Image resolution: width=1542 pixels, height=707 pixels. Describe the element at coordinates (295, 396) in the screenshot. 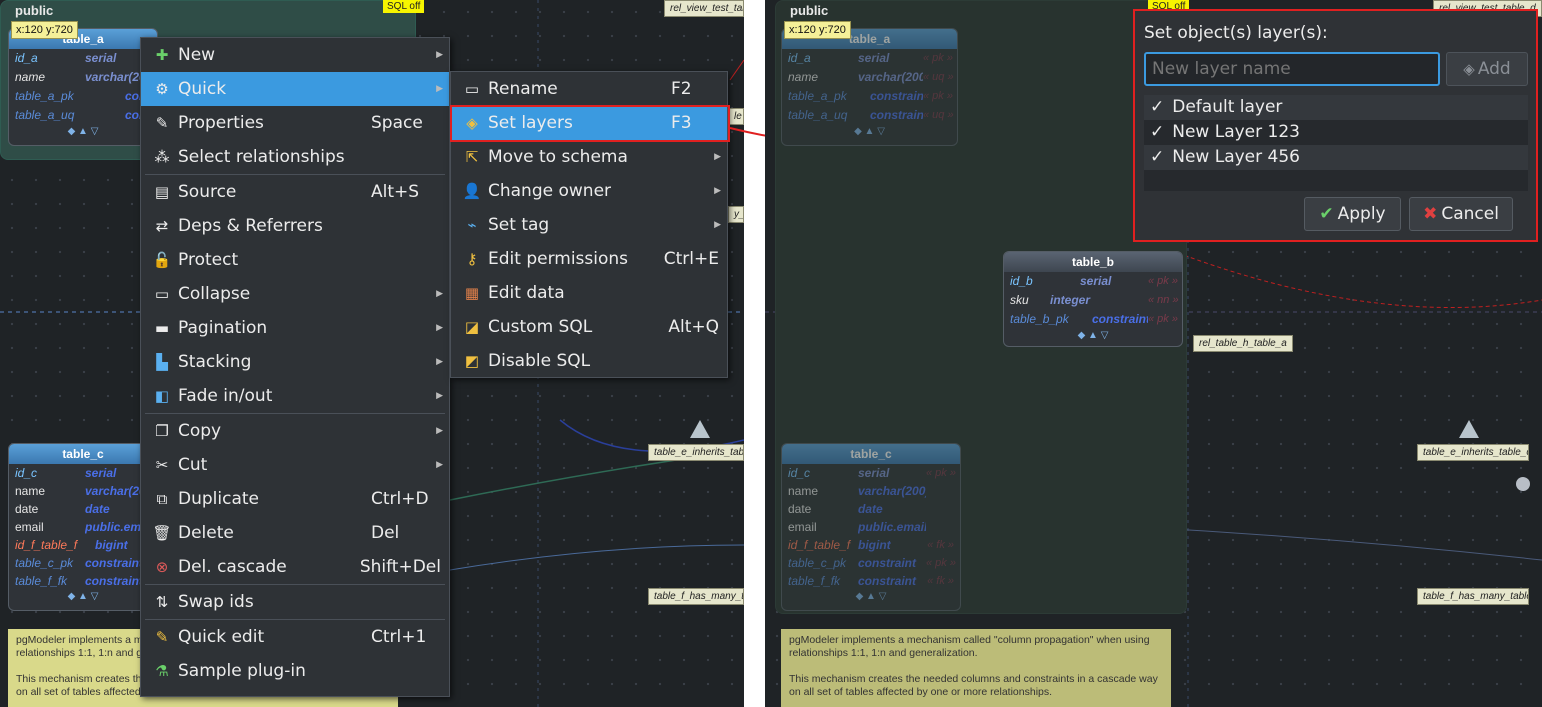

I see `menu-item-fade: ◧ Fade in/out ▶` at that location.